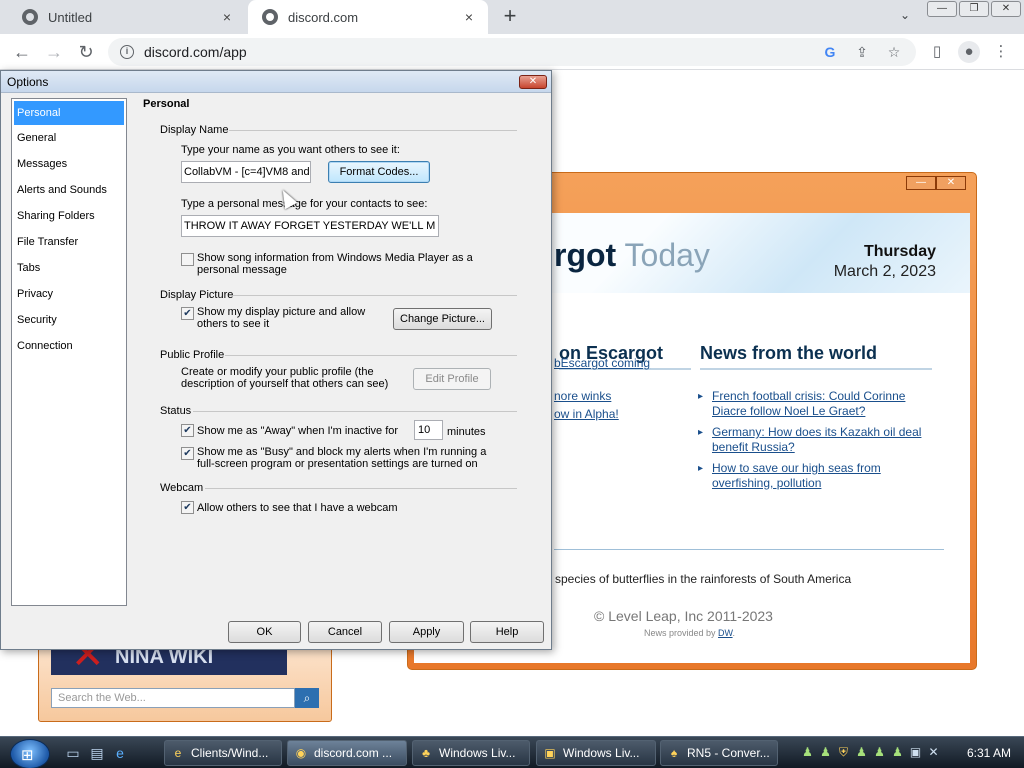  Describe the element at coordinates (894, 52) in the screenshot. I see `star-icon: ☆` at that location.